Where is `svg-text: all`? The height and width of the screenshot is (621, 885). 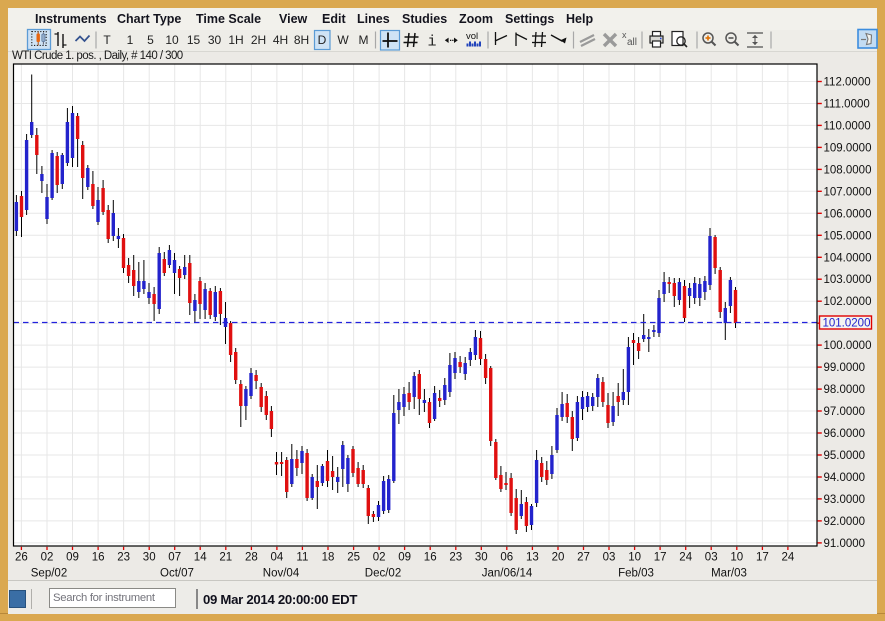
svg-text: all is located at coordinates (632, 42).